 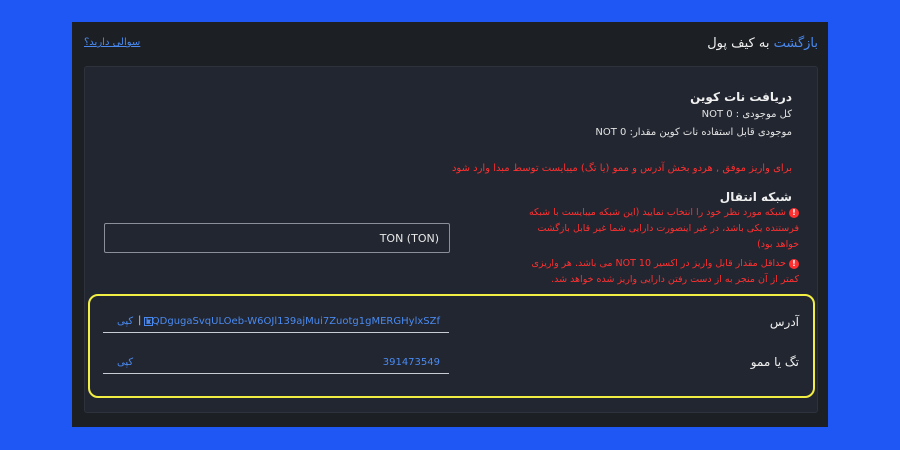 I want to click on memo-value: 391473549, so click(x=411, y=362).